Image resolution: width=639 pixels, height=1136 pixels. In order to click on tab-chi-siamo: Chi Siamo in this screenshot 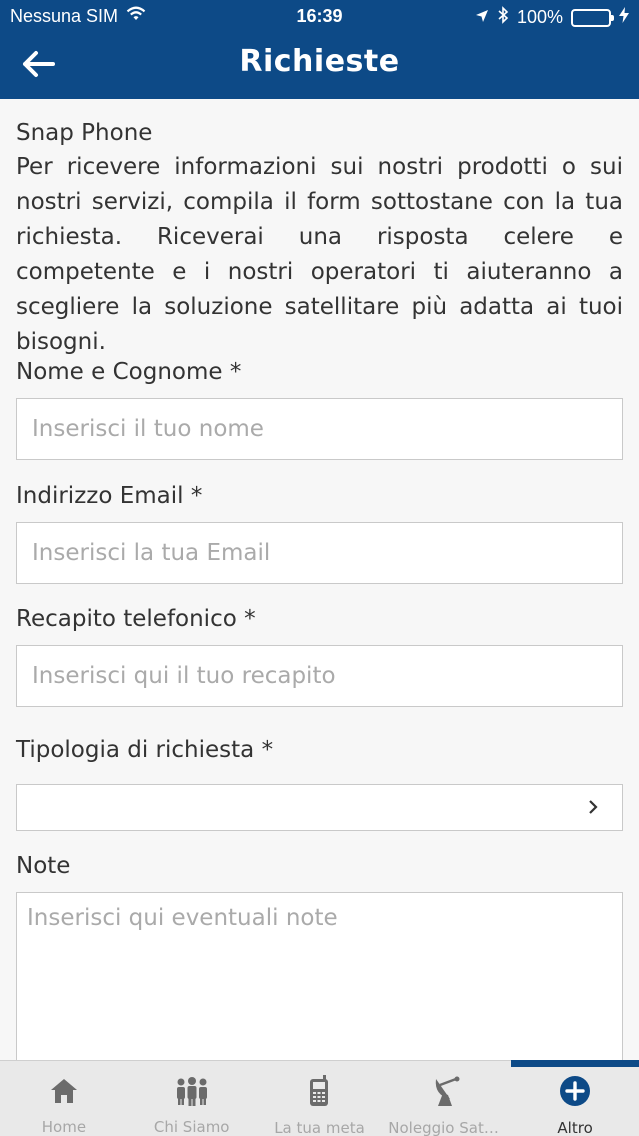, I will do `click(192, 1098)`.